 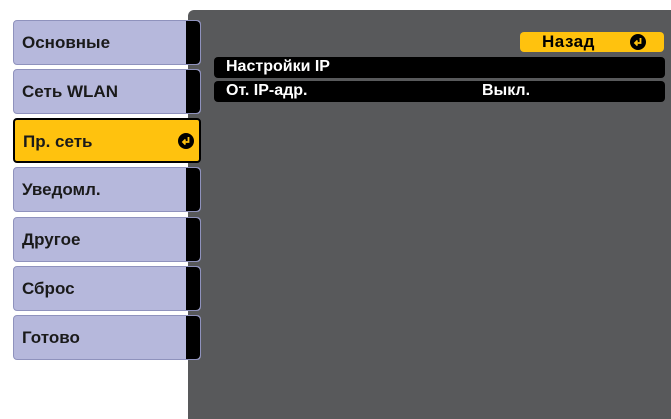 What do you see at coordinates (568, 41) in the screenshot?
I see `back-button-label: Назад` at bounding box center [568, 41].